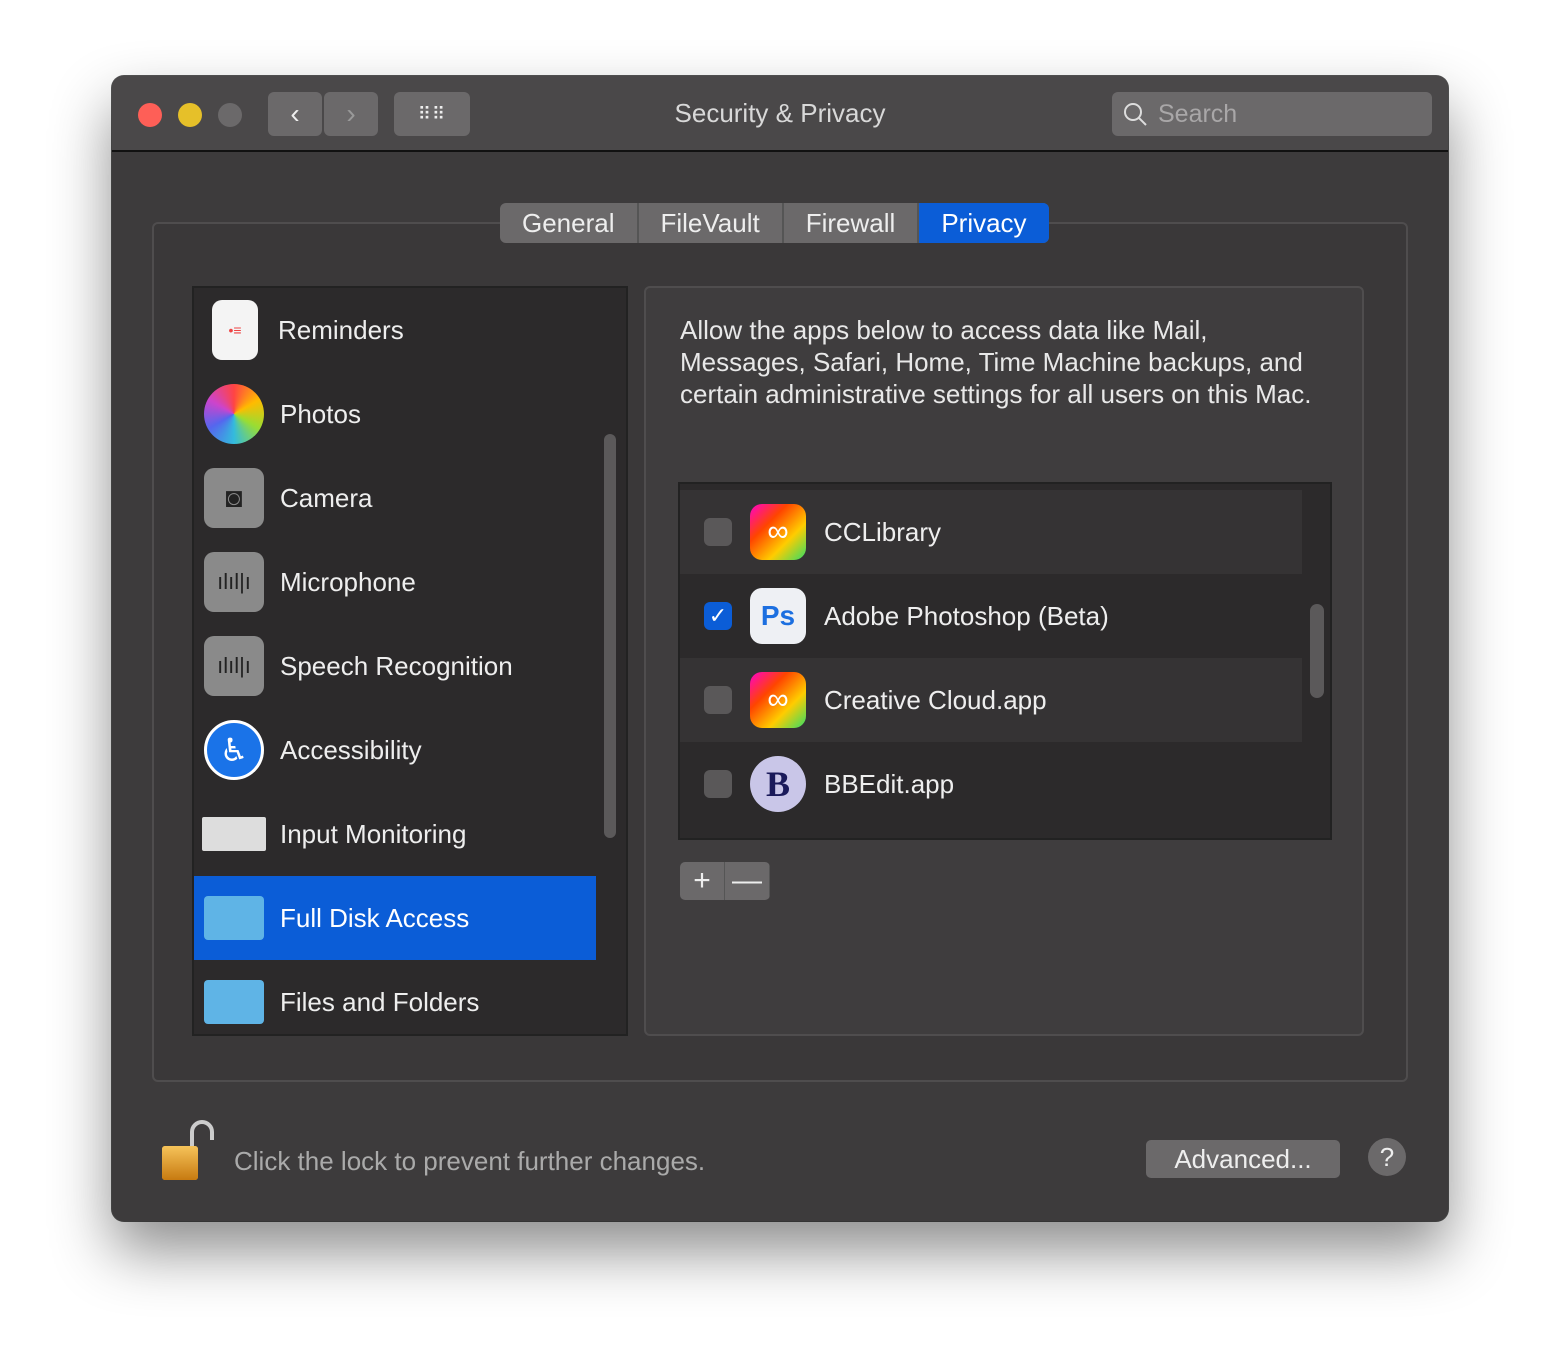 Image resolution: width=1560 pixels, height=1370 pixels. I want to click on tab-general: General, so click(569, 223).